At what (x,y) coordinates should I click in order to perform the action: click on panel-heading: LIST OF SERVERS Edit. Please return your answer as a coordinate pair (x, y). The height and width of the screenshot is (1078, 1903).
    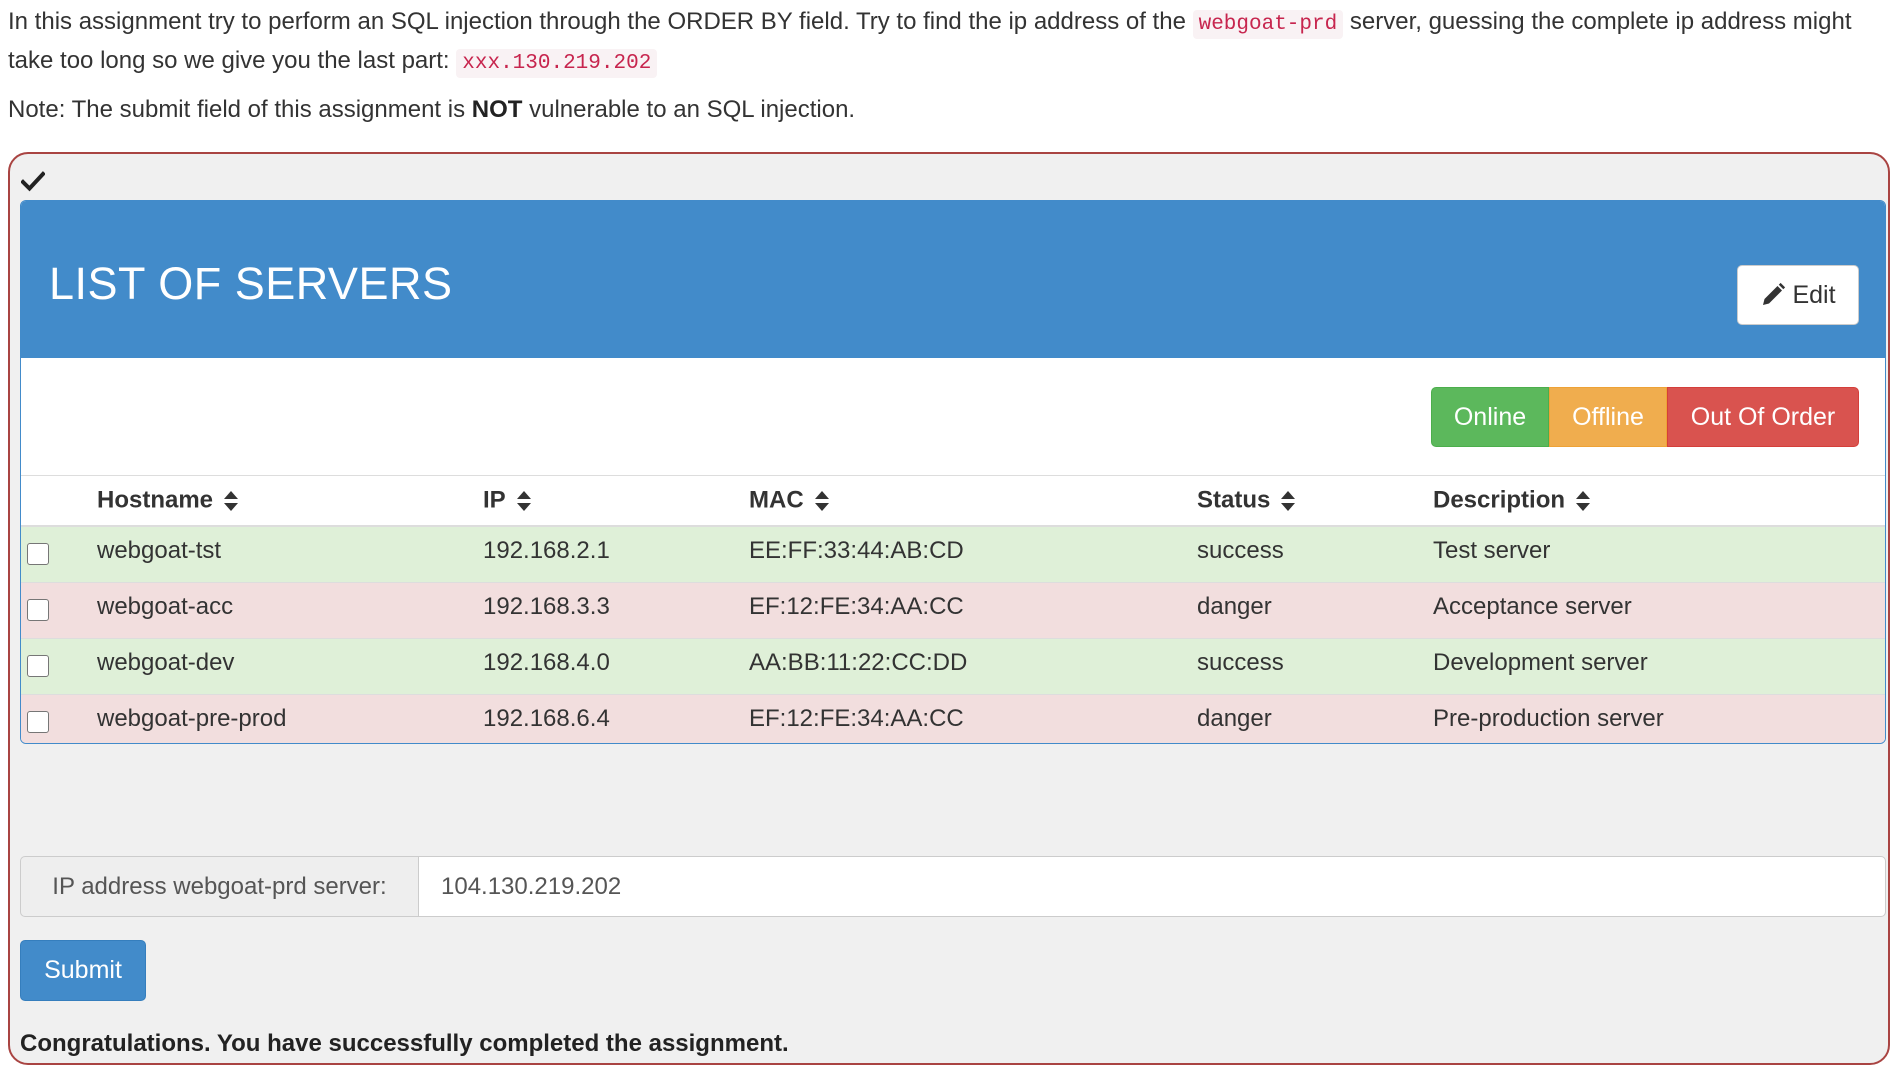
    Looking at the image, I should click on (953, 279).